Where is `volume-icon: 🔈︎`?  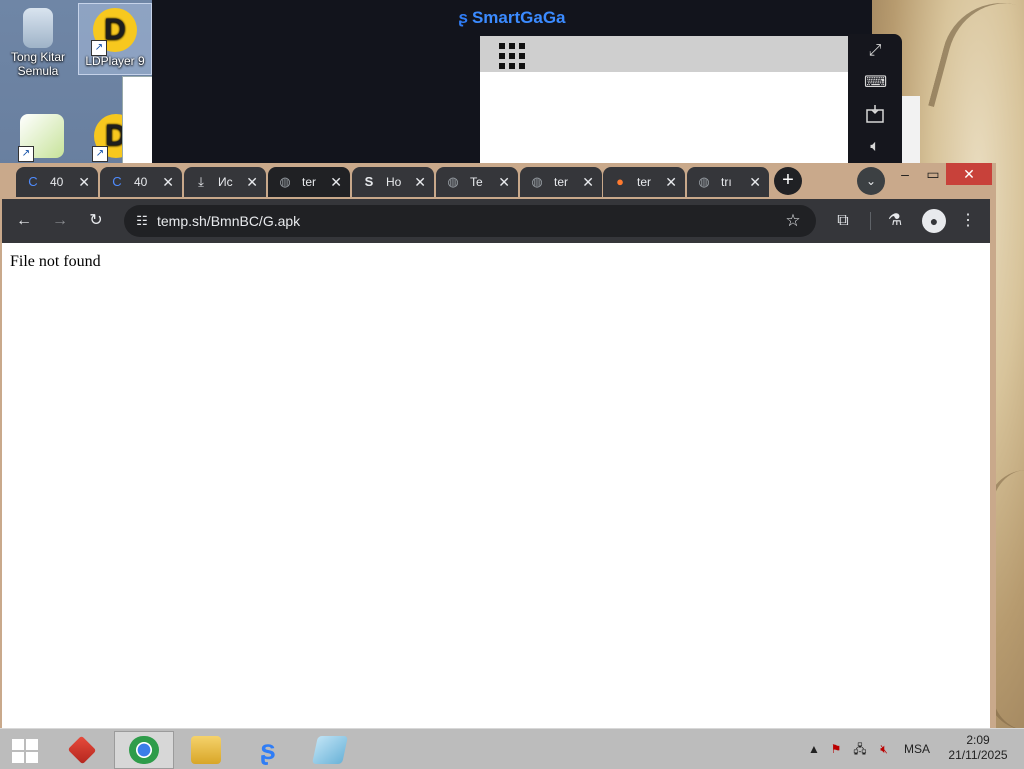
volume-icon: 🔈︎ is located at coordinates (875, 147).